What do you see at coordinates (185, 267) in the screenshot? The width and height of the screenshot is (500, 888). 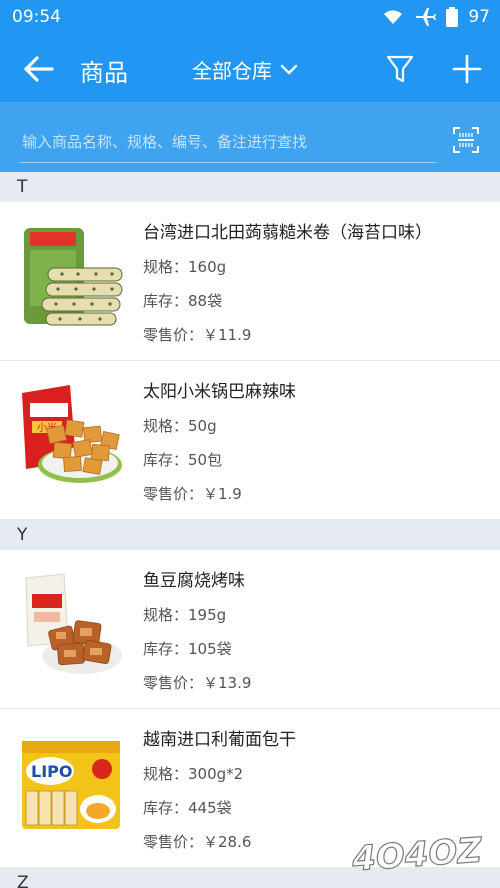 I see `product-spec: 规格：160g` at bounding box center [185, 267].